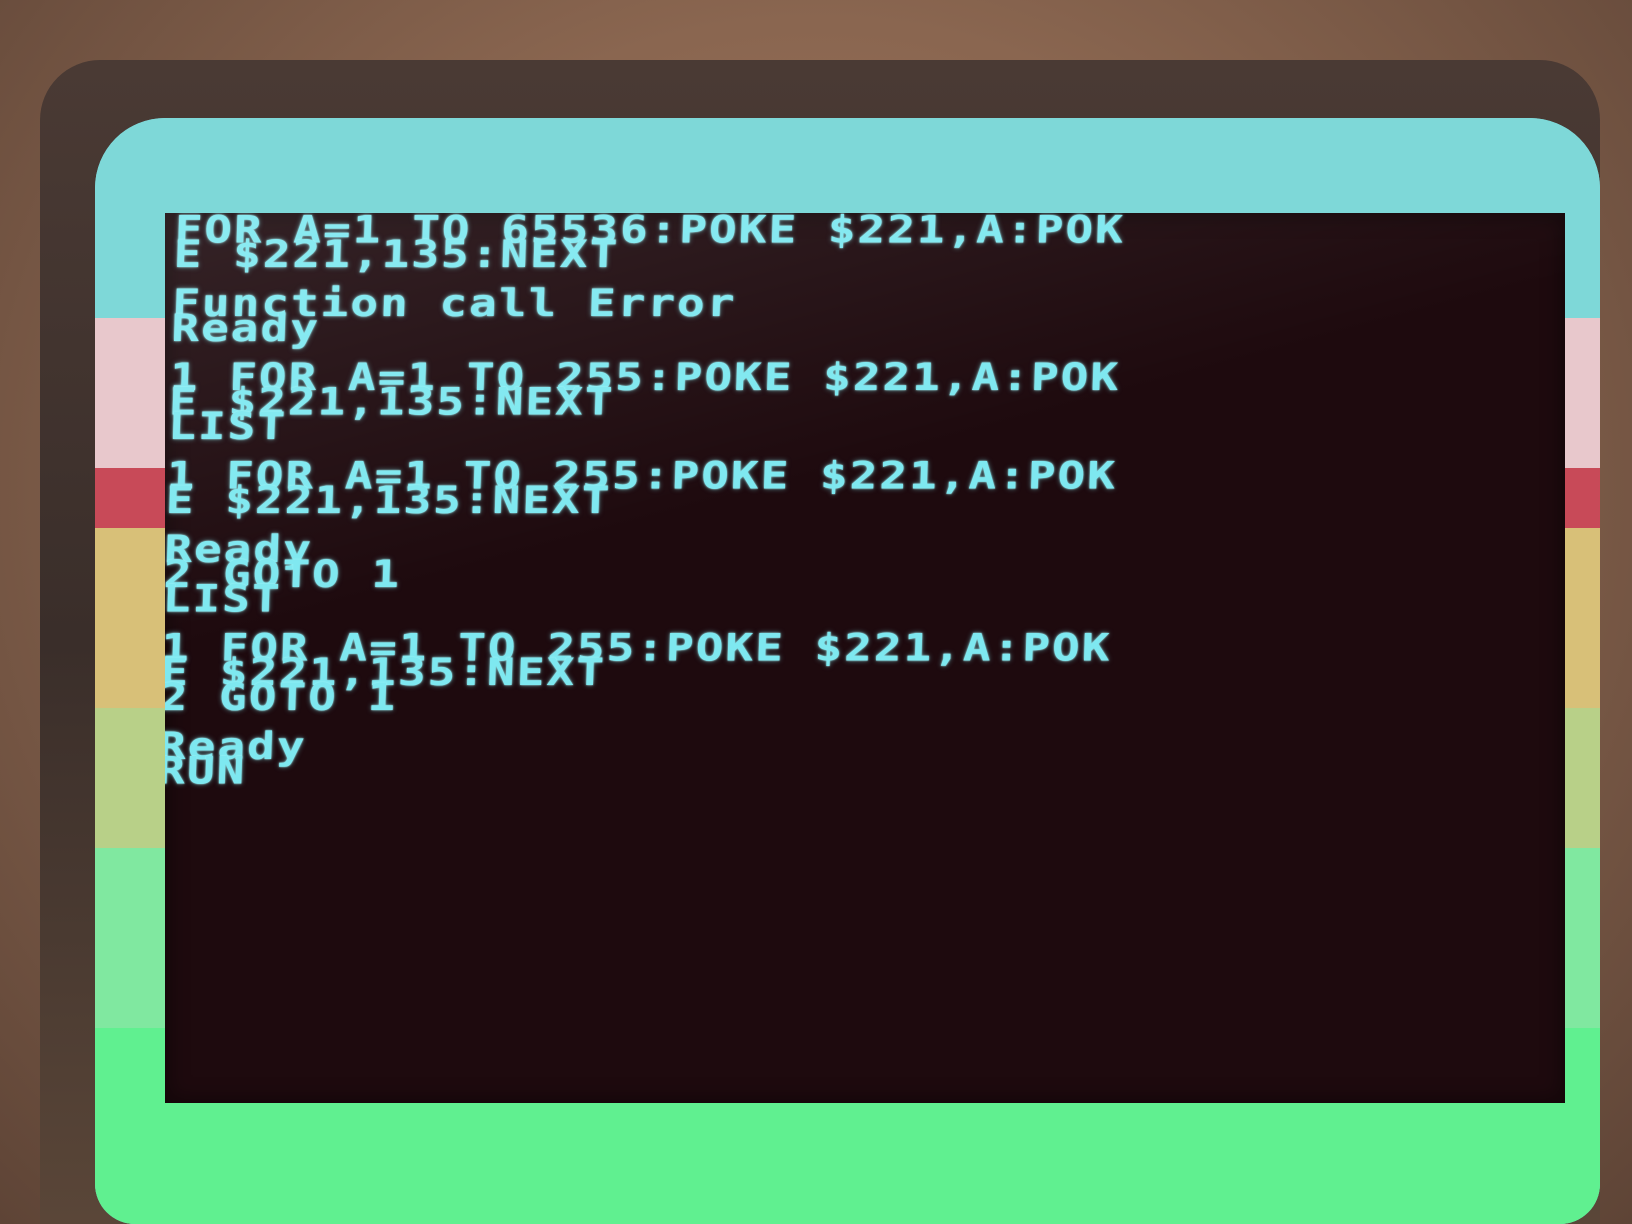  What do you see at coordinates (206, 770) in the screenshot?
I see `command-line: RUN` at bounding box center [206, 770].